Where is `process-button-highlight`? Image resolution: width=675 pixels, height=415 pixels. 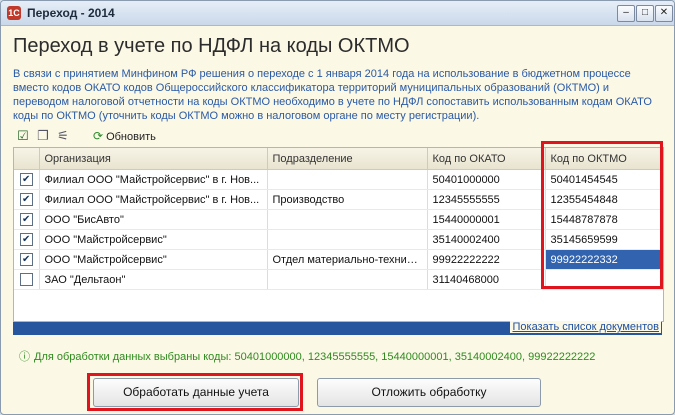 process-button-highlight is located at coordinates (195, 392).